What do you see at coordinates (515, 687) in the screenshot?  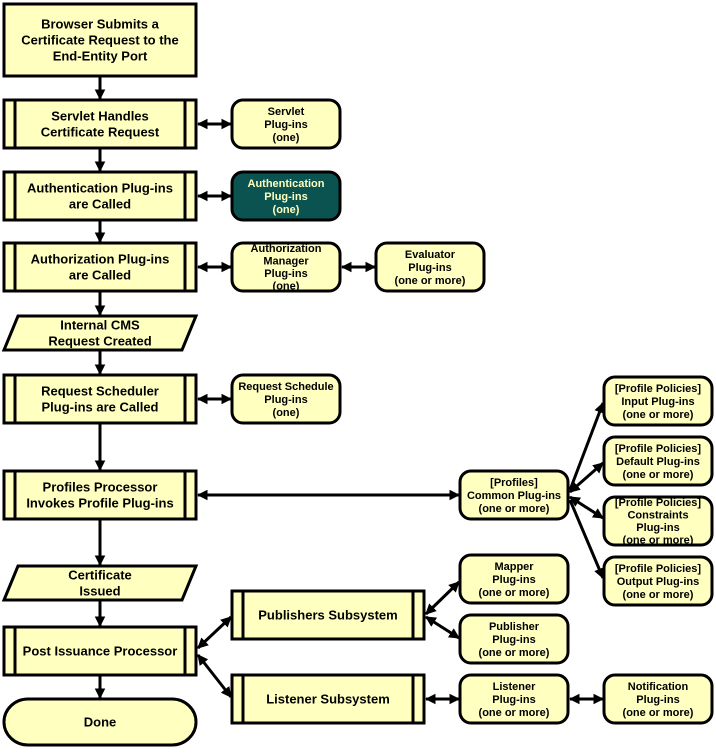 I see `node-label-line: Listener` at bounding box center [515, 687].